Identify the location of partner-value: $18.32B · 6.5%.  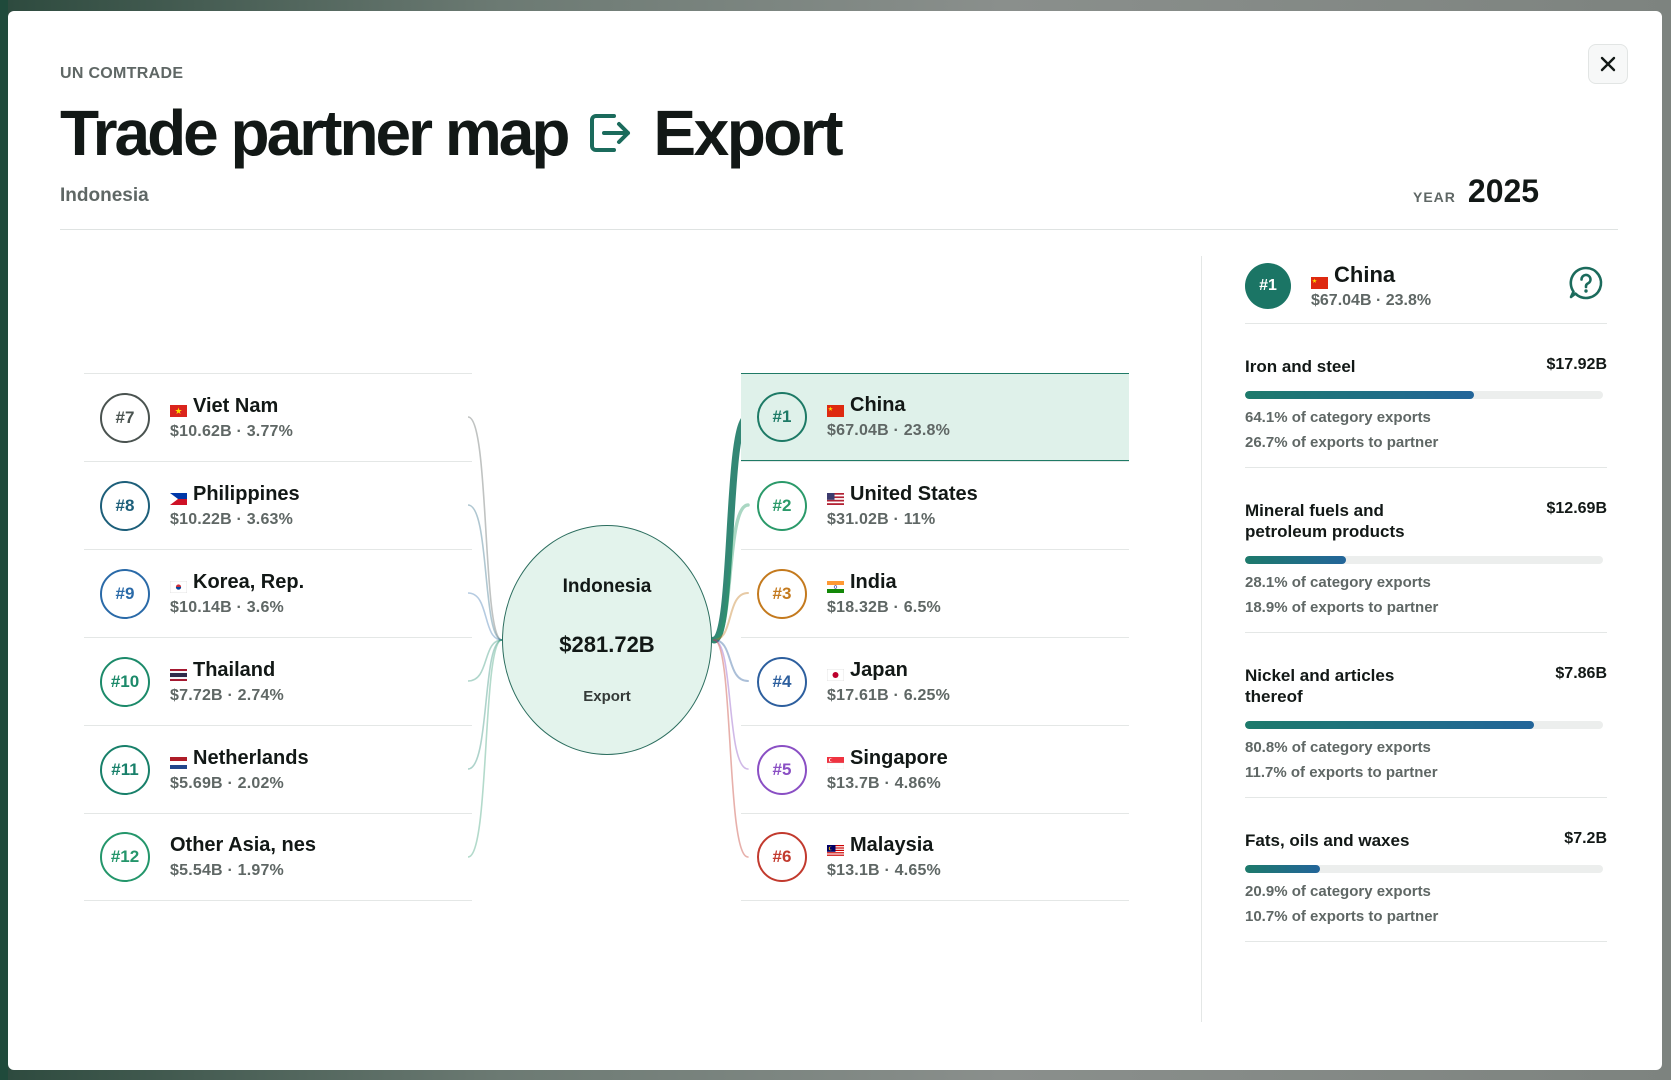
(884, 607).